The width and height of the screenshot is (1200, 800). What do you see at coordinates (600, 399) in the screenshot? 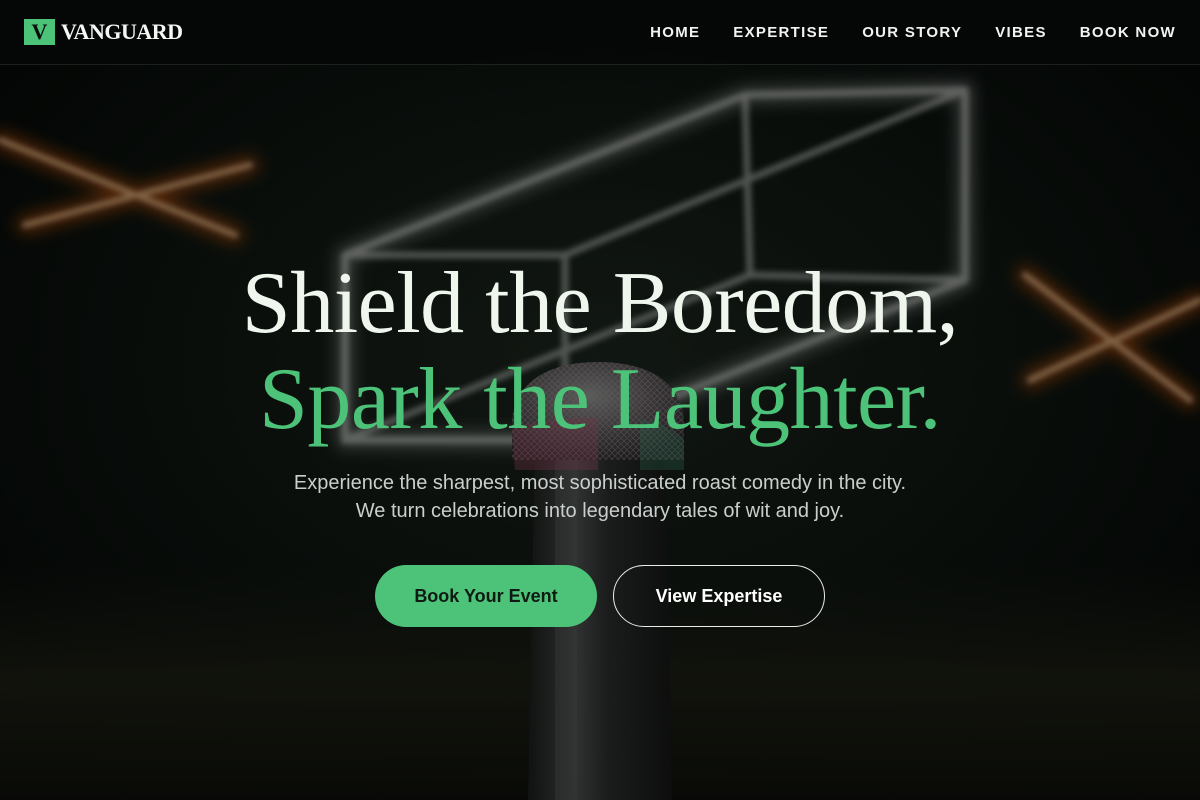
I see `hero-headline-line2: Spark the Laughter.` at bounding box center [600, 399].